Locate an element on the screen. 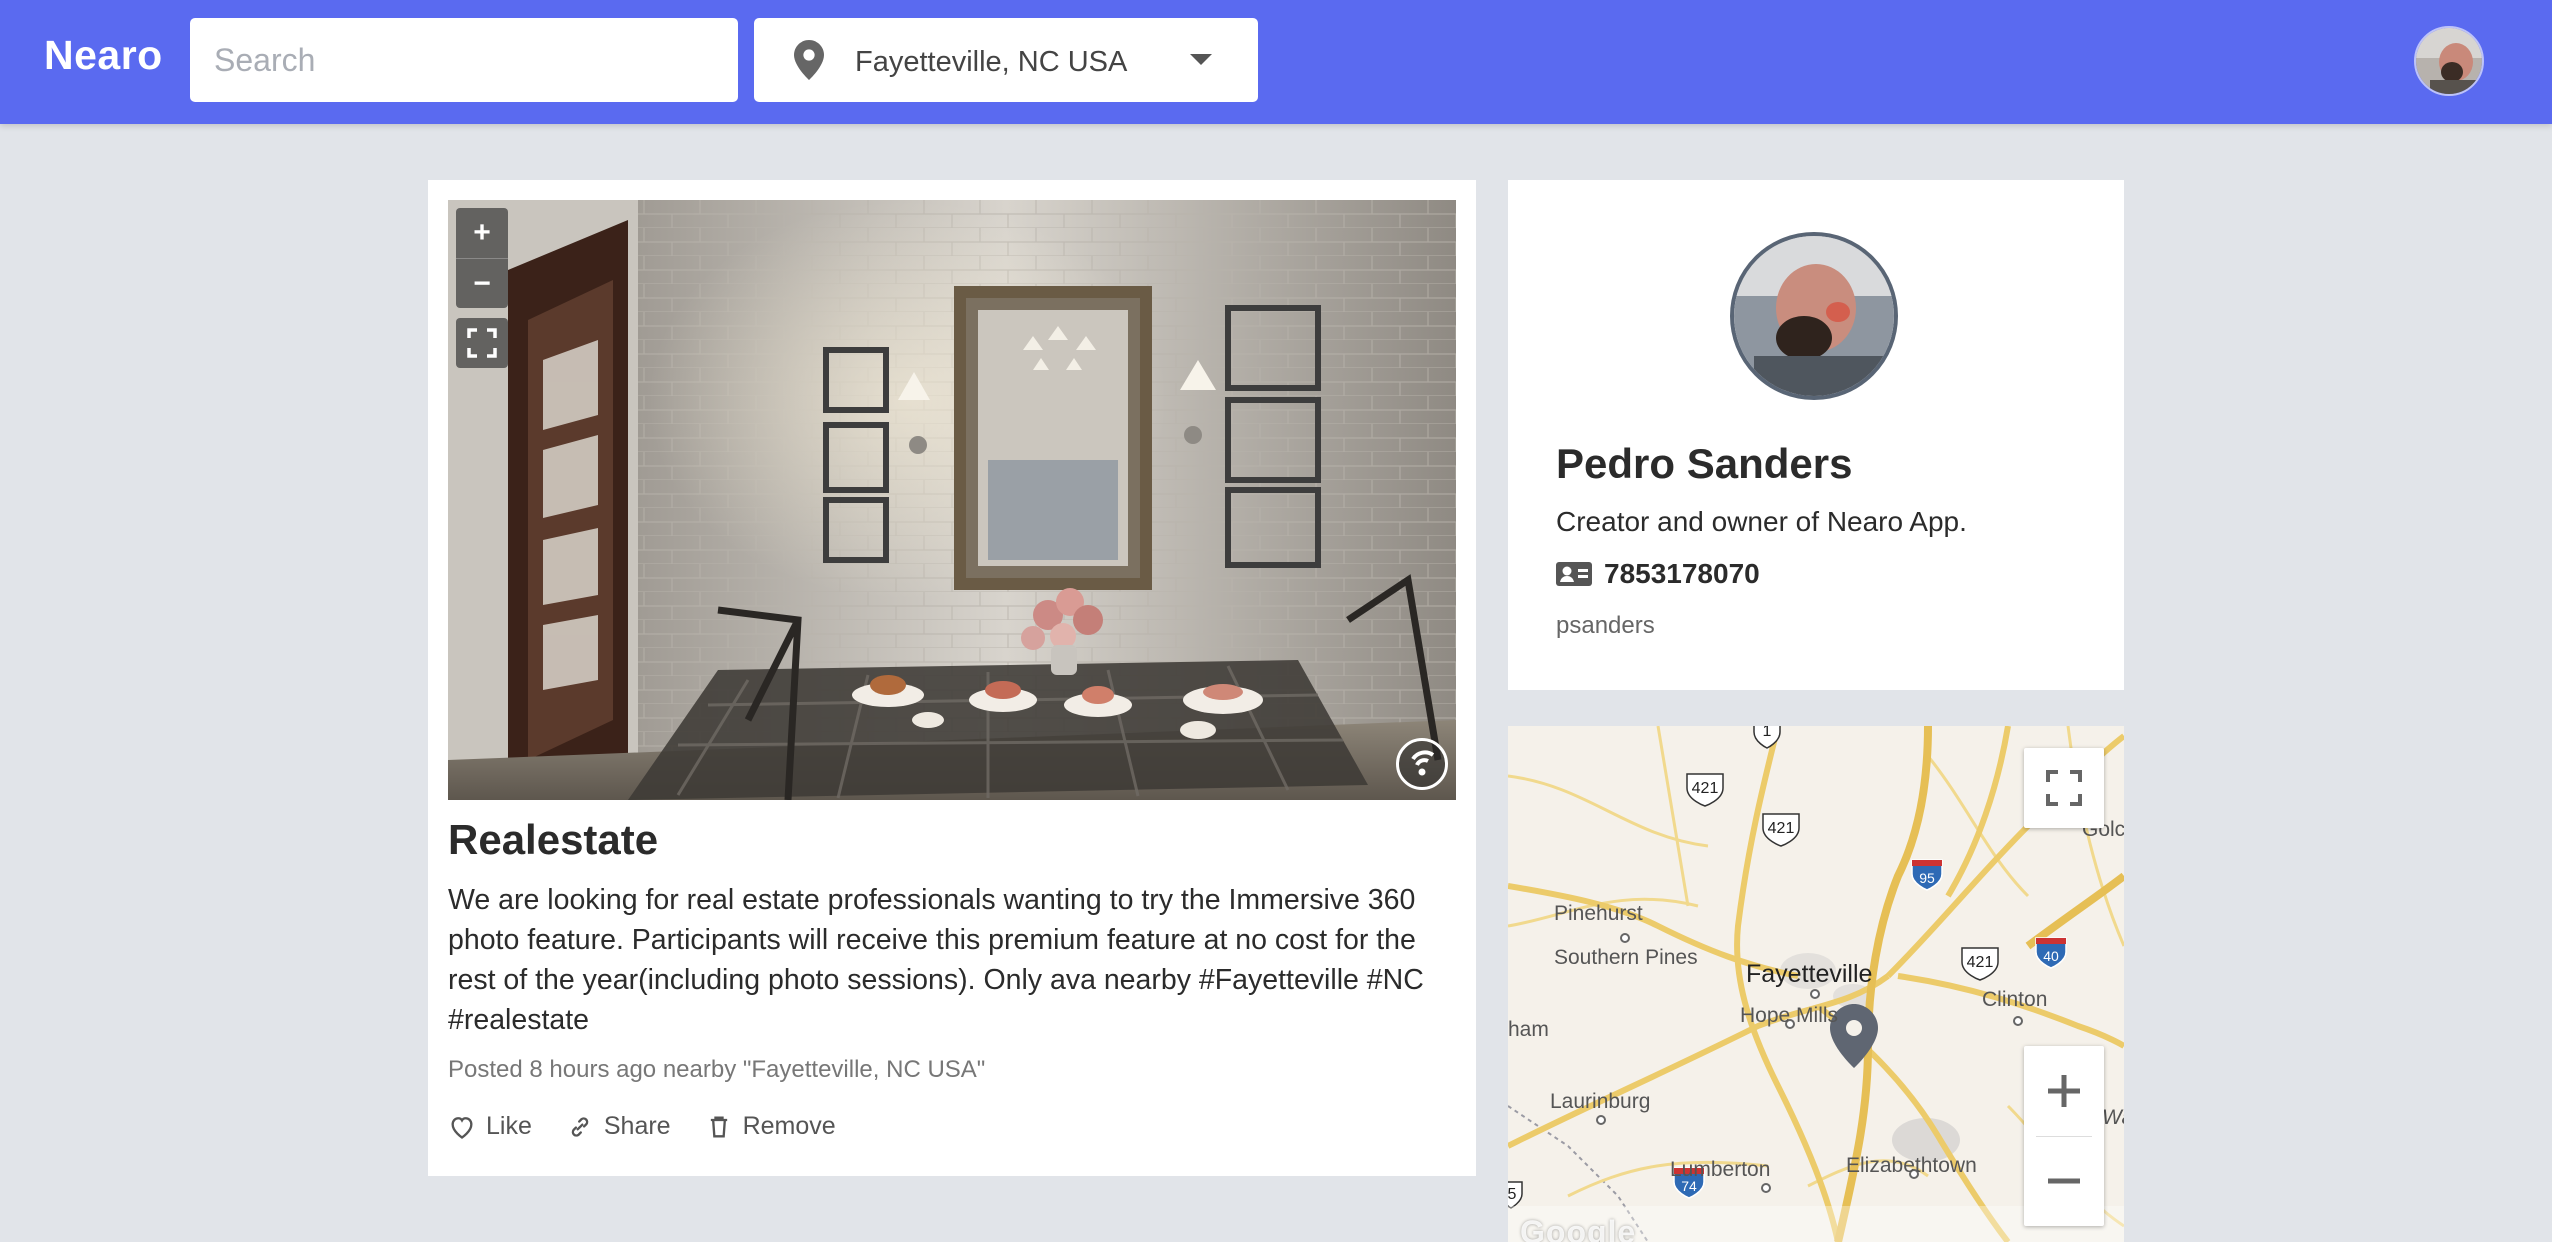 The image size is (2552, 1242). brand-logo: Nearo is located at coordinates (103, 55).